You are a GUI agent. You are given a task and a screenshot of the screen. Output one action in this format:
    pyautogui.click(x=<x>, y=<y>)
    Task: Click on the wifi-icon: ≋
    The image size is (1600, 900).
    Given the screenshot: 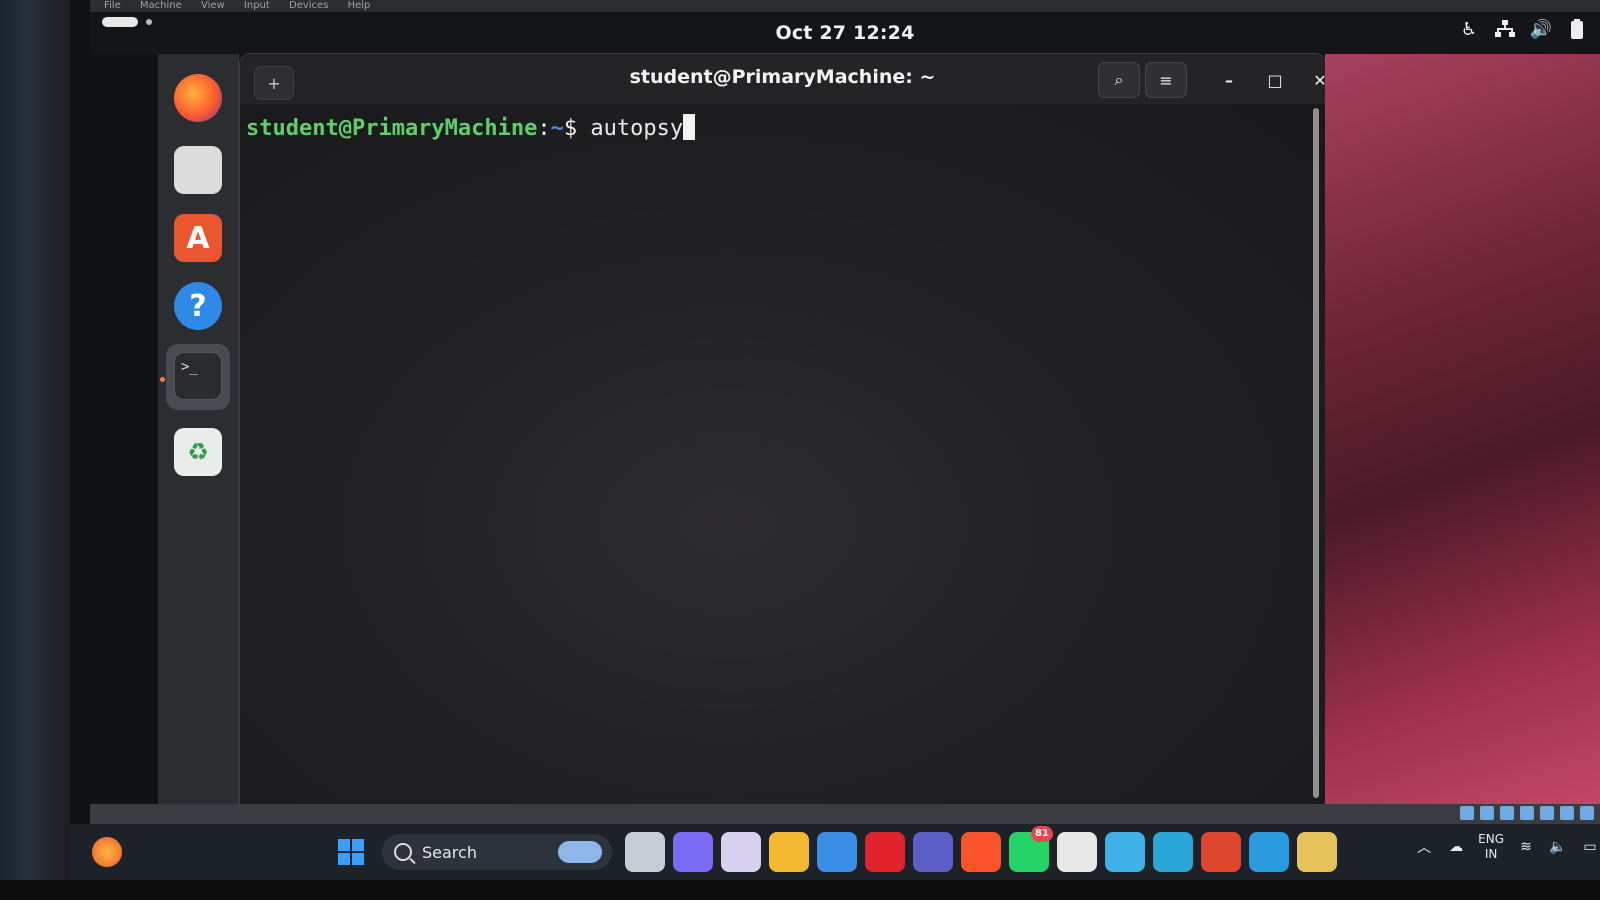 What is the action you would take?
    pyautogui.click(x=1526, y=847)
    